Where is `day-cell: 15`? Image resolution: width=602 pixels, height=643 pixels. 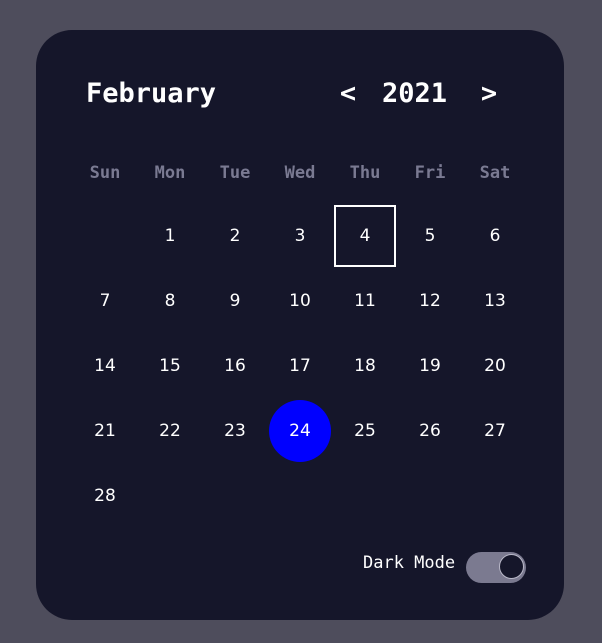 day-cell: 15 is located at coordinates (170, 366).